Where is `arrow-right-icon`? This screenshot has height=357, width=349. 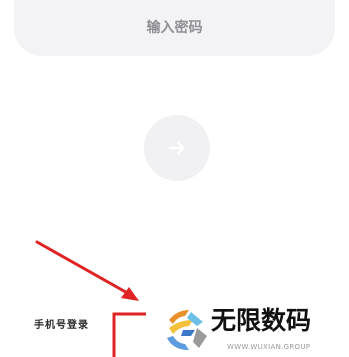 arrow-right-icon is located at coordinates (176, 148).